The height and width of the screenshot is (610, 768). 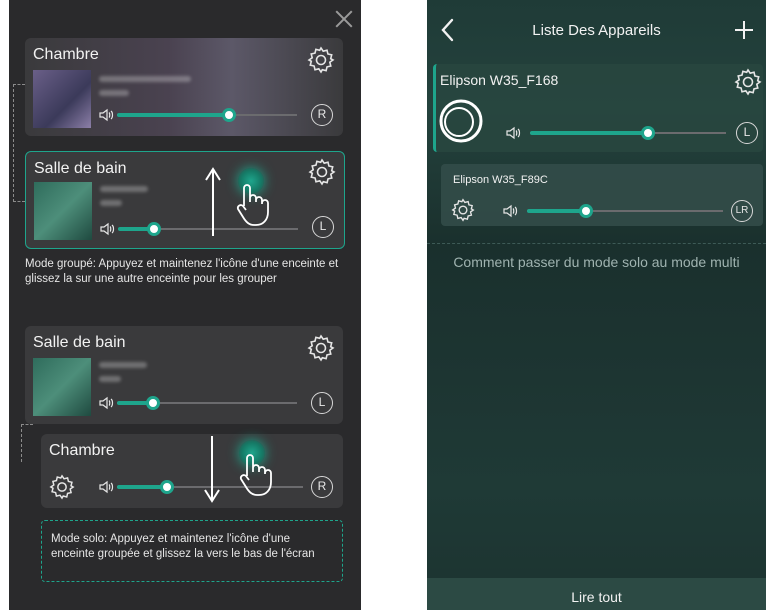 I want to click on solo-connector, so click(x=27, y=443).